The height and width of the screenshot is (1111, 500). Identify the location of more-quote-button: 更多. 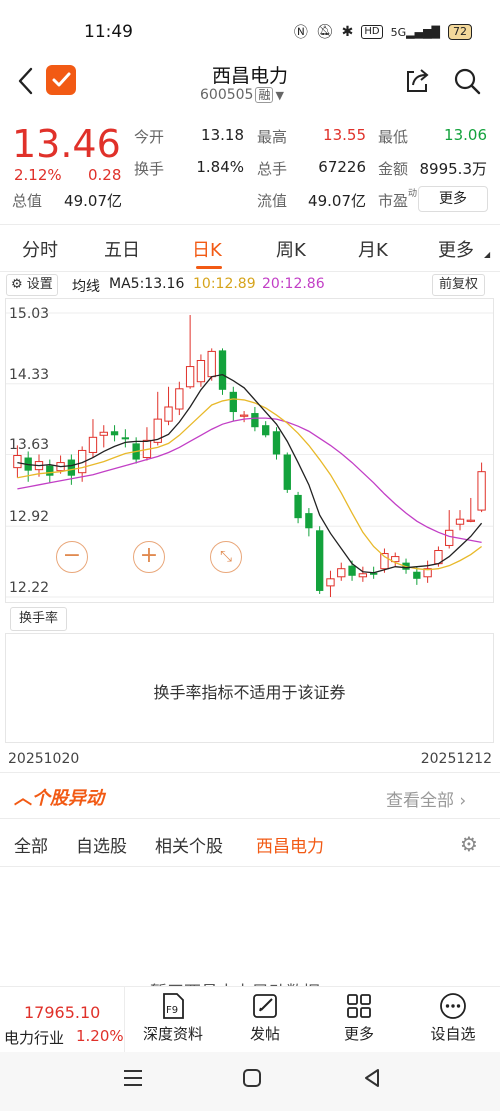
(453, 199).